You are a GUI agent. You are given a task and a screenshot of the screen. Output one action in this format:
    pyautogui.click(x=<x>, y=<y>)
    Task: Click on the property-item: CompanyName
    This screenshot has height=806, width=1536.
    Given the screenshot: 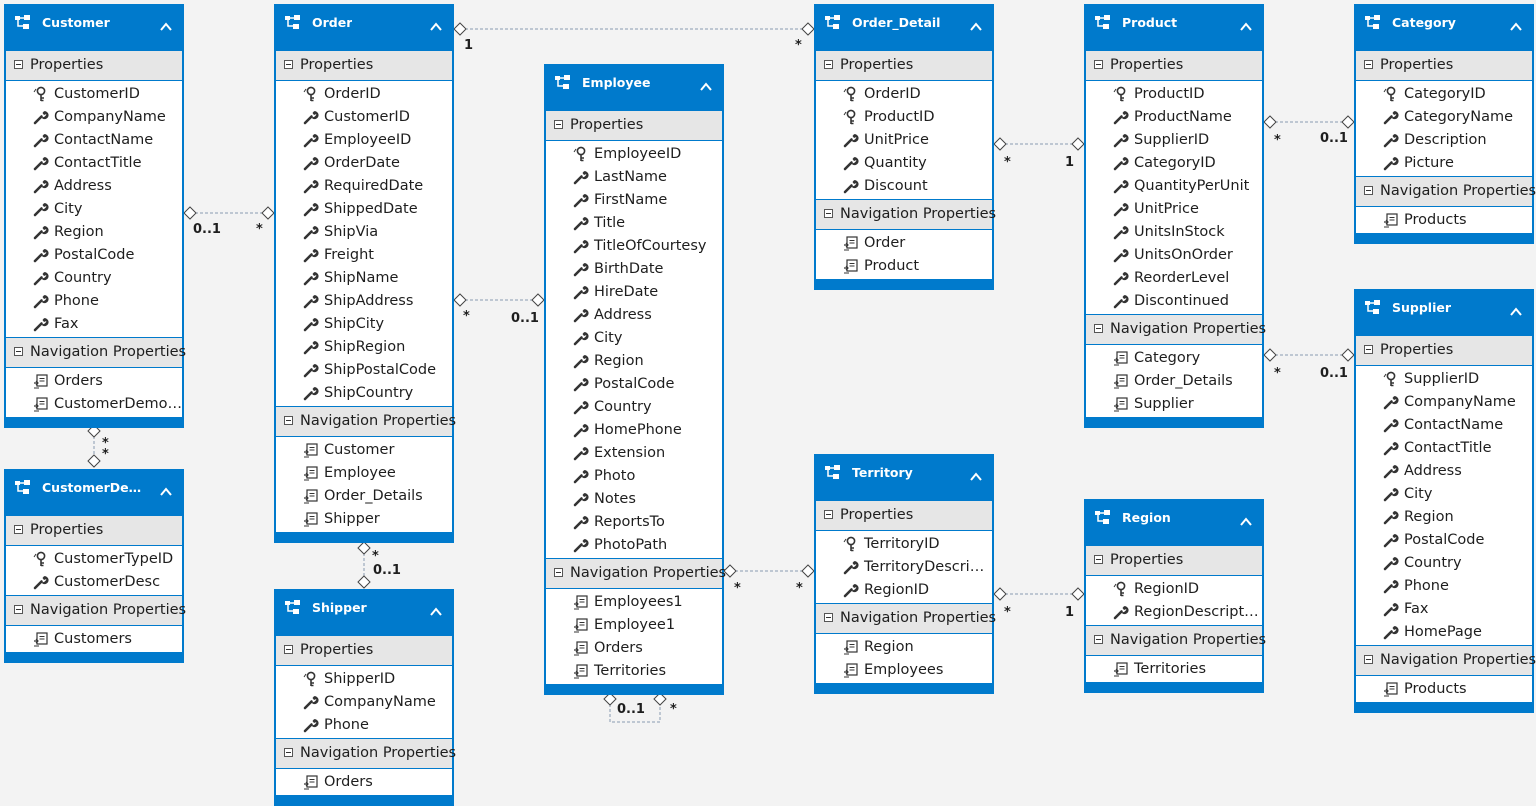 What is the action you would take?
    pyautogui.click(x=1444, y=402)
    